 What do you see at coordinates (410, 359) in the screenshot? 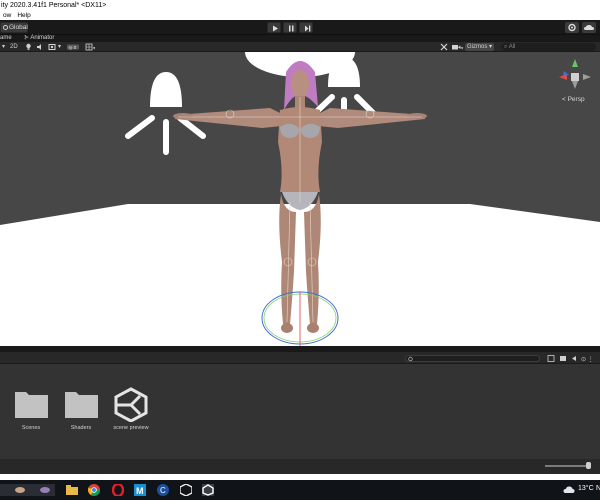
I see `search-icon` at bounding box center [410, 359].